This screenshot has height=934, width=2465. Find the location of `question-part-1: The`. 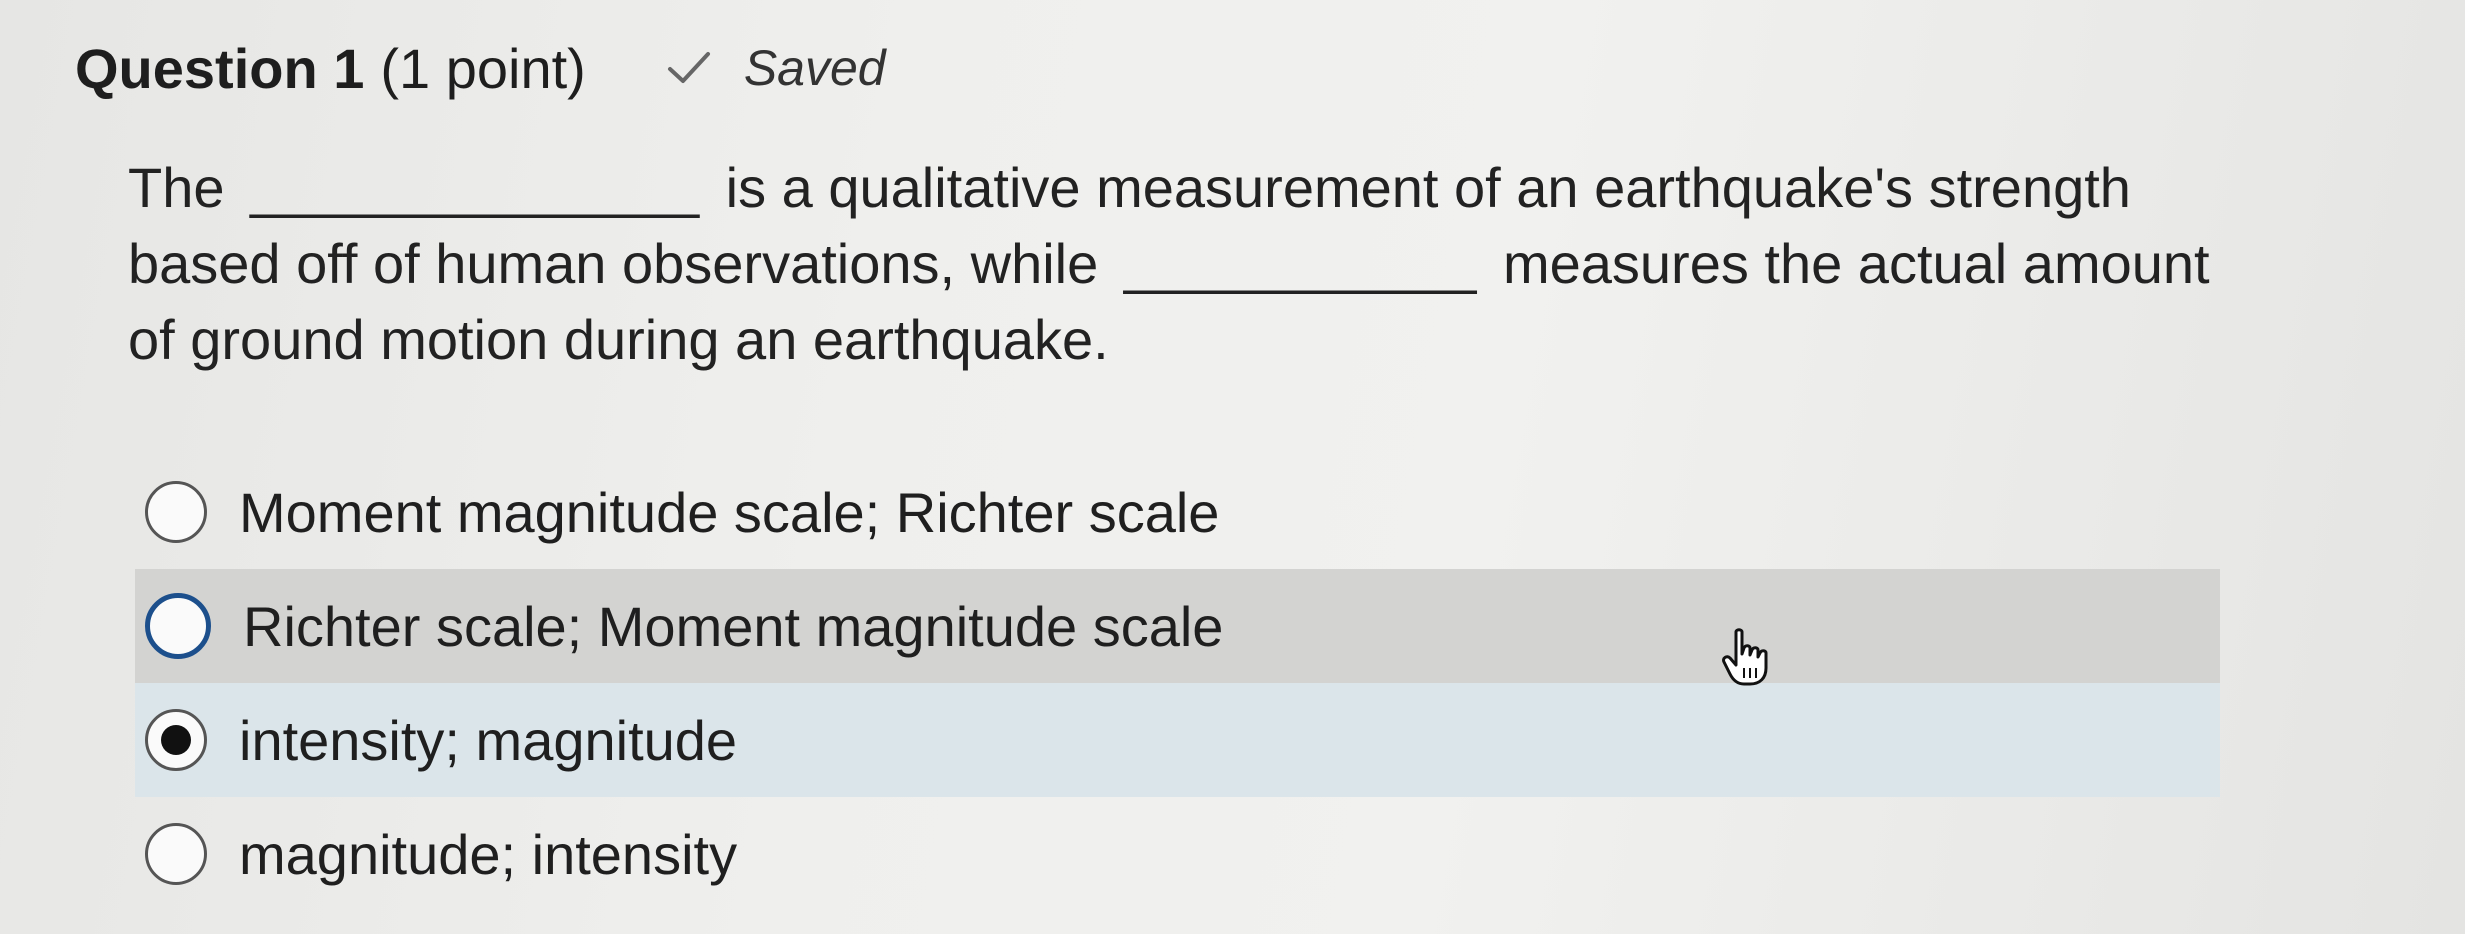

question-part-1: The is located at coordinates (176, 187).